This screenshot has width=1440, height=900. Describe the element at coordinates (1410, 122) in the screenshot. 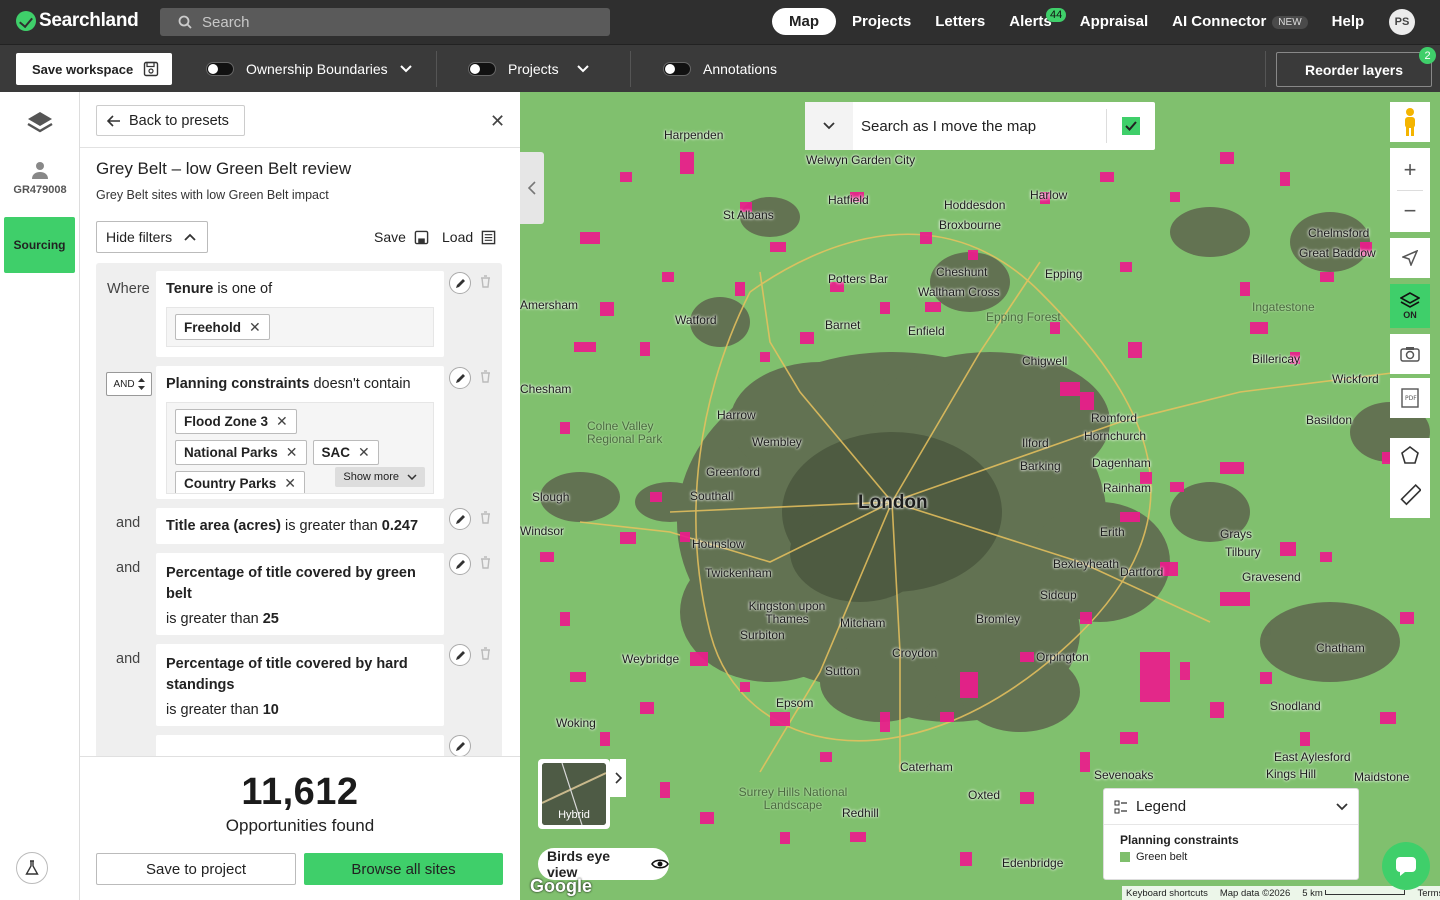

I see `street-view-pegman-icon` at that location.